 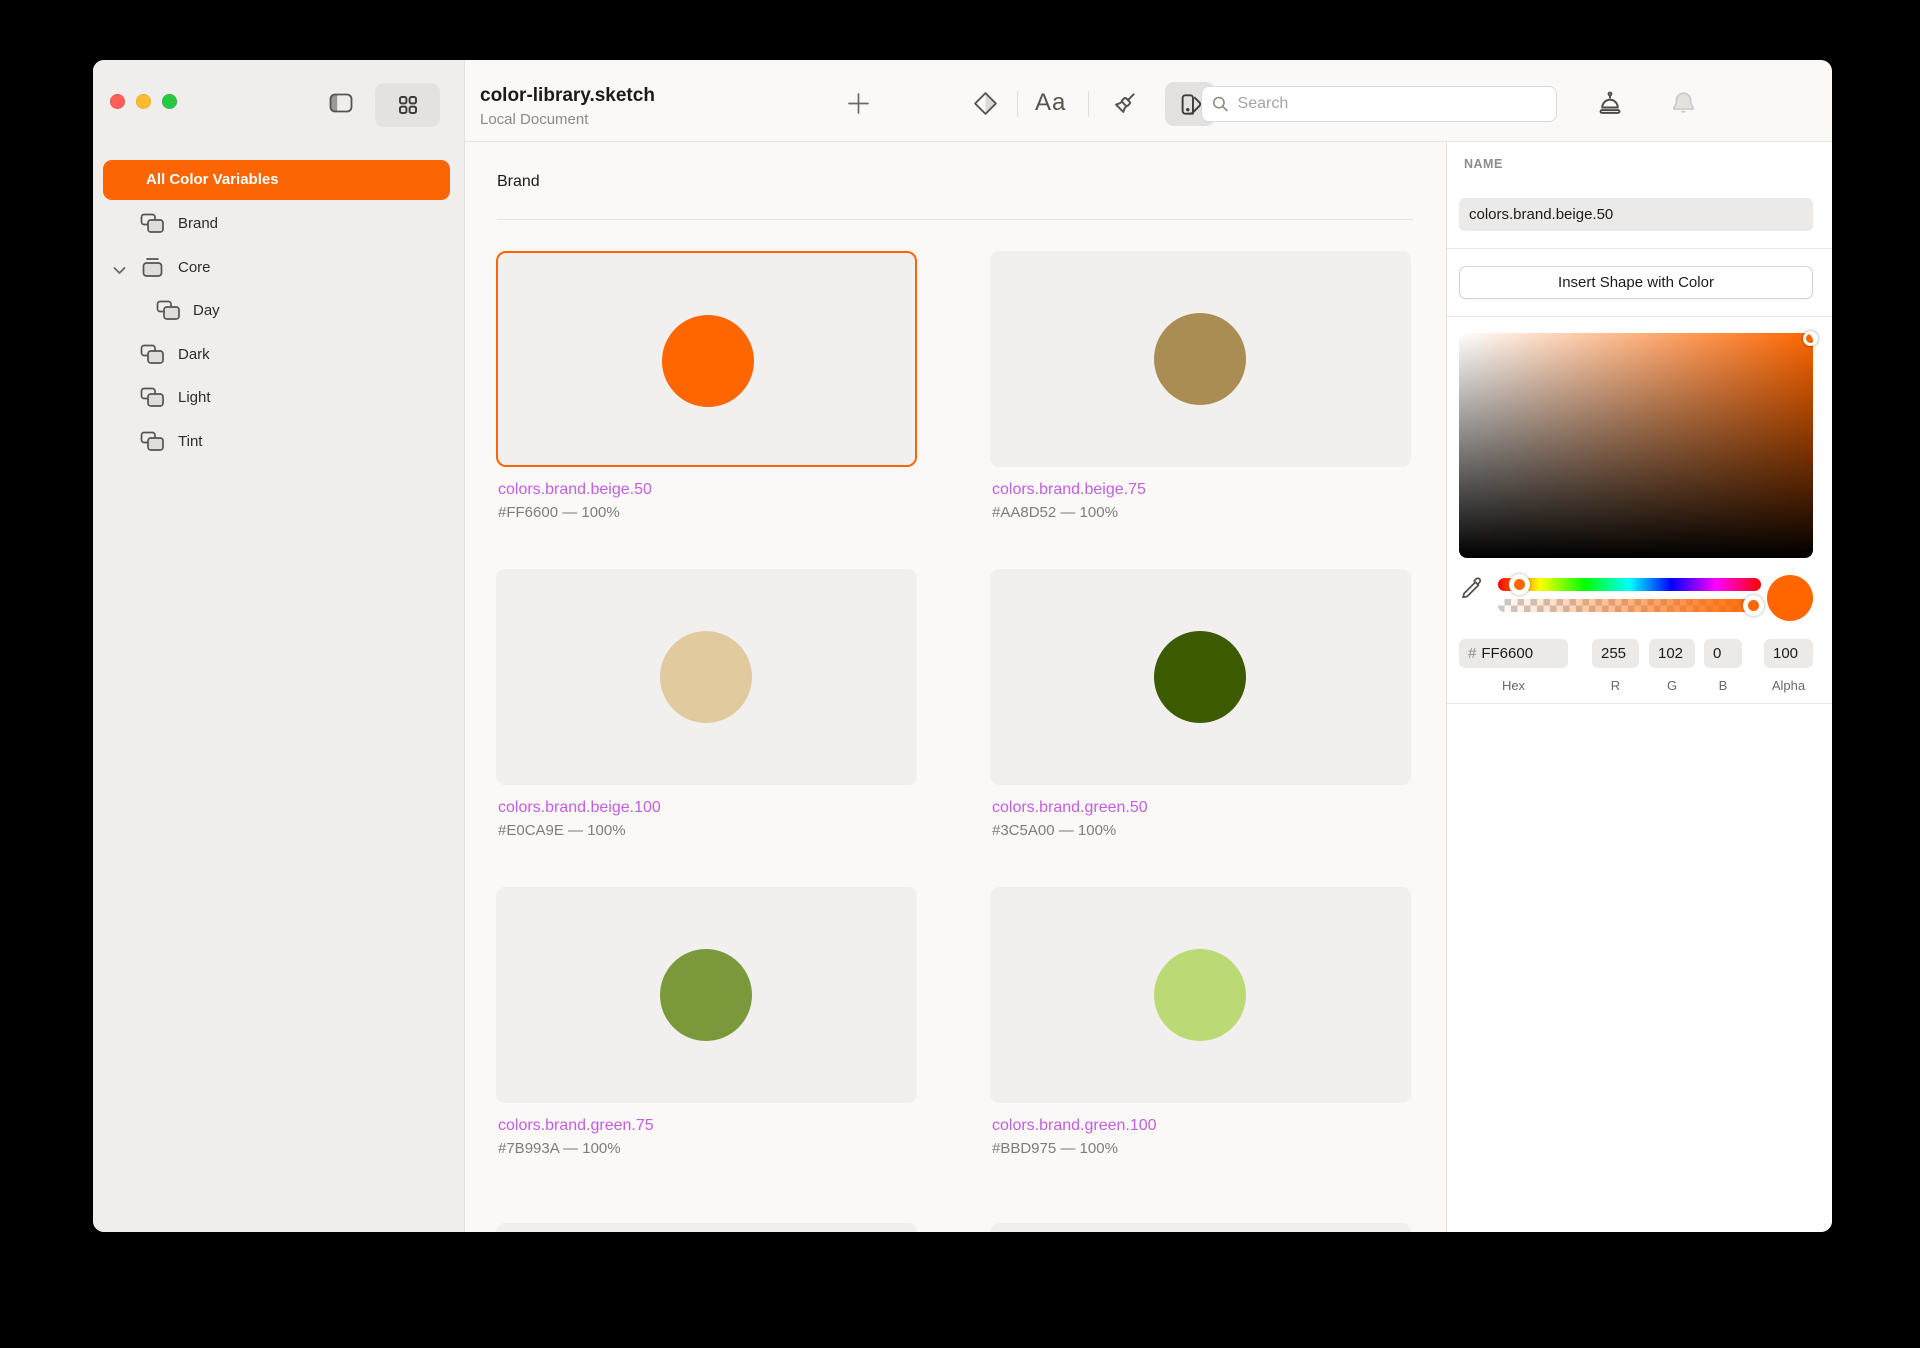 What do you see at coordinates (341, 103) in the screenshot?
I see `toggle-sidebar-icon` at bounding box center [341, 103].